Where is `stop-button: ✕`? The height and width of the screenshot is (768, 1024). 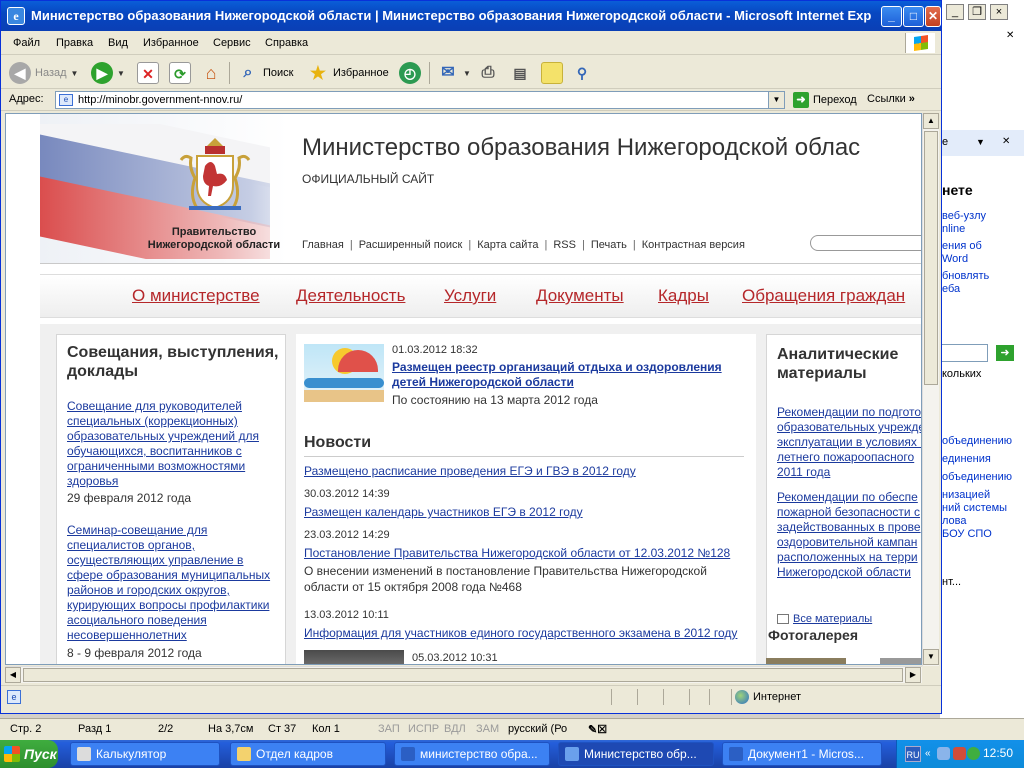 stop-button: ✕ is located at coordinates (148, 73).